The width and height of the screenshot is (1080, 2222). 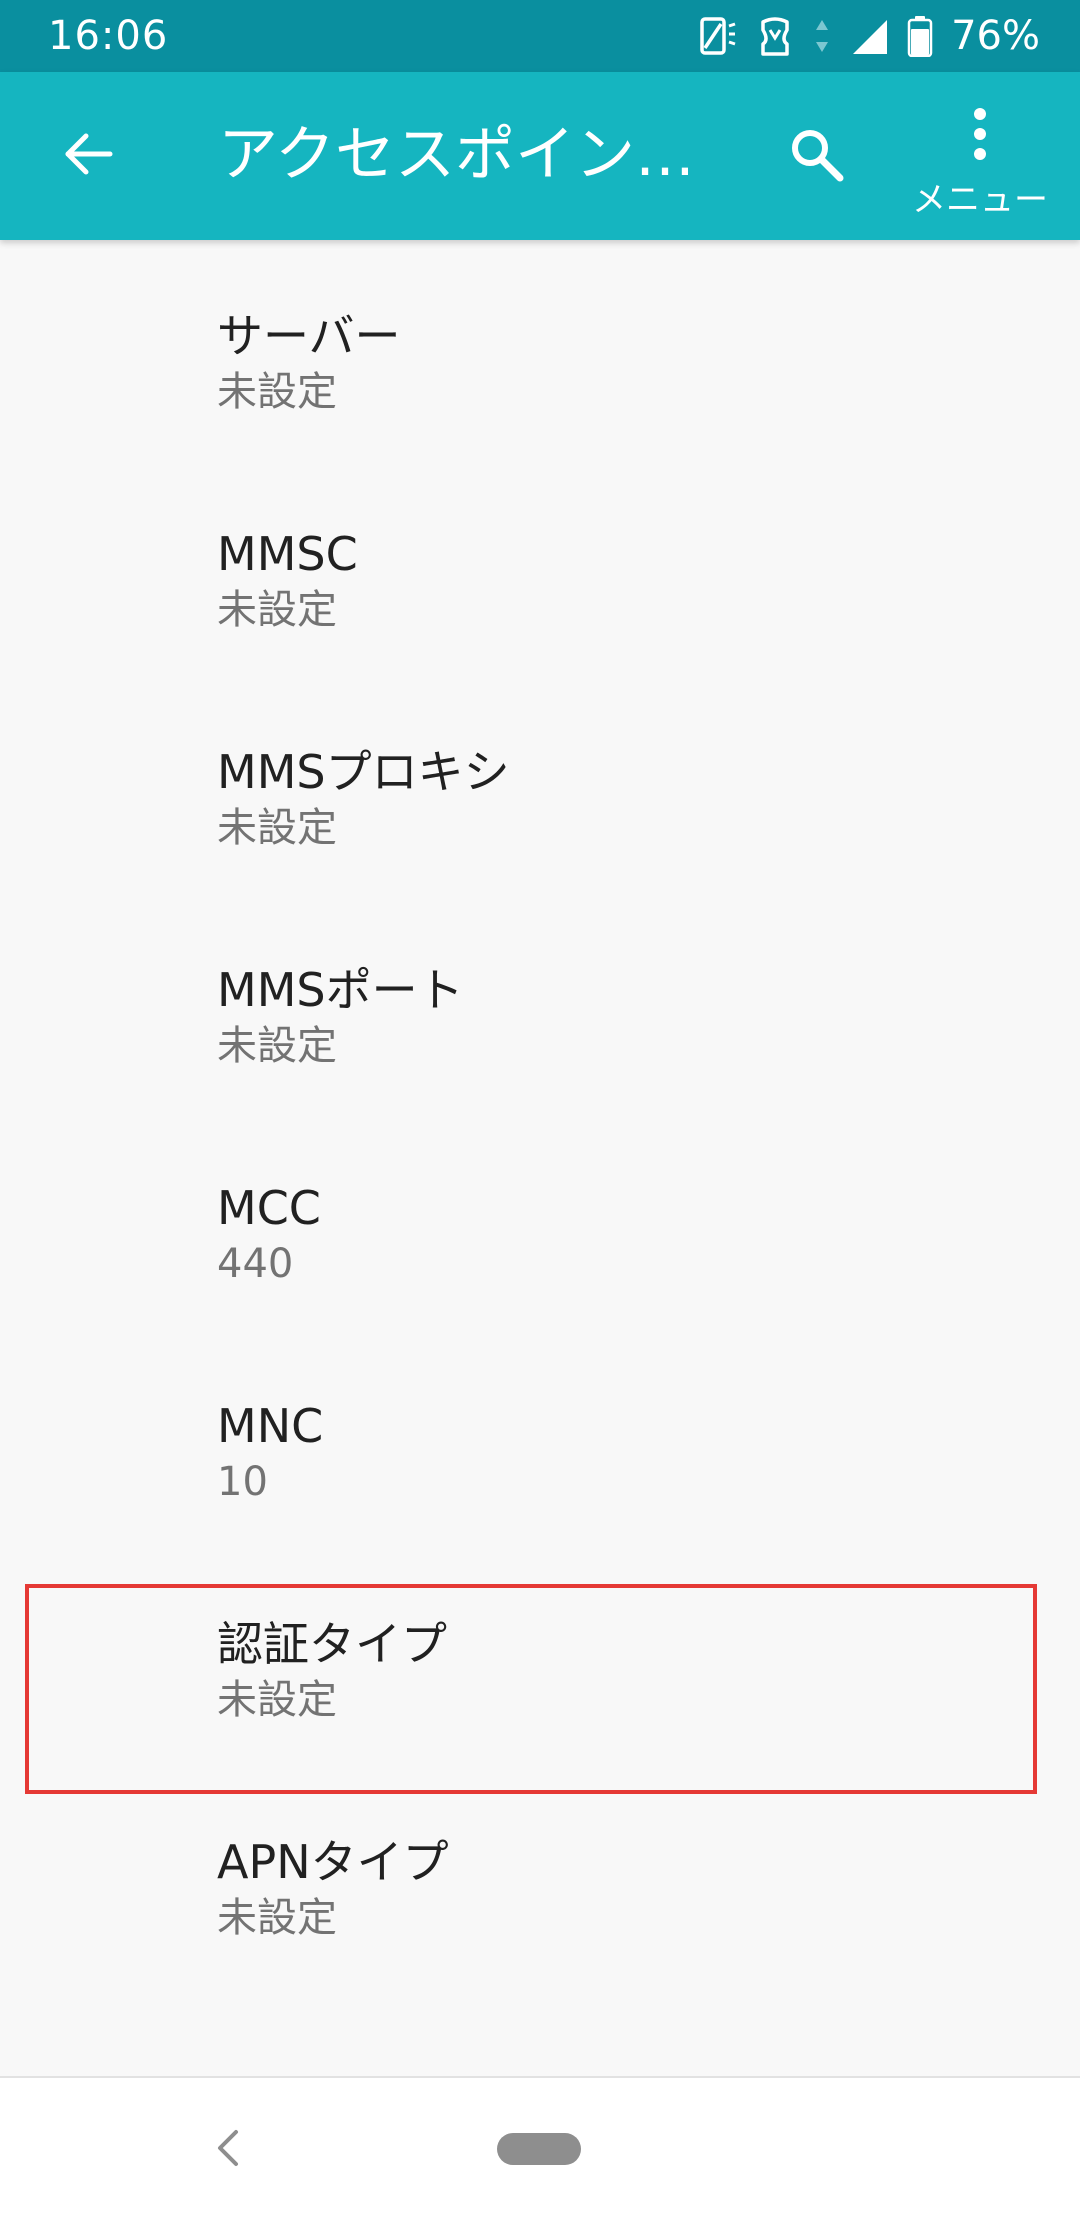 What do you see at coordinates (333, 1862) in the screenshot?
I see `item-title: APNタイプ` at bounding box center [333, 1862].